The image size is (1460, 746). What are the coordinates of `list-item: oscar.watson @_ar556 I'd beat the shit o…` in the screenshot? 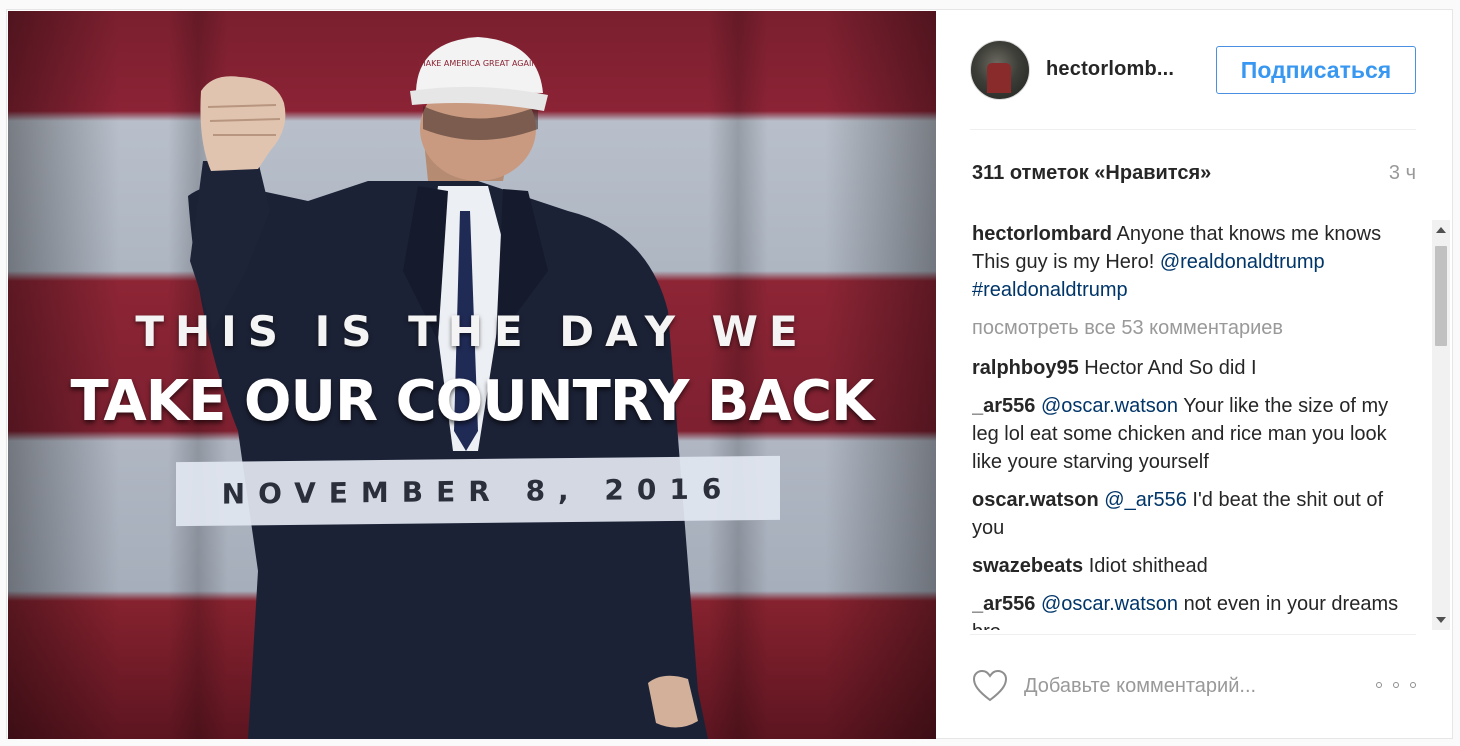 It's located at (1202, 514).